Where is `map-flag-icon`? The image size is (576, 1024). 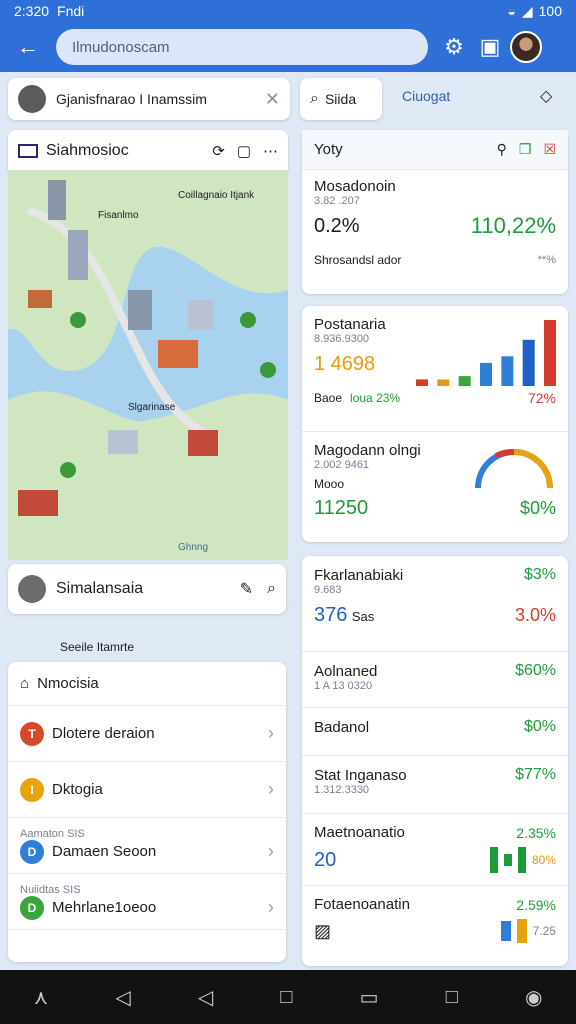
map-flag-icon is located at coordinates (28, 151).